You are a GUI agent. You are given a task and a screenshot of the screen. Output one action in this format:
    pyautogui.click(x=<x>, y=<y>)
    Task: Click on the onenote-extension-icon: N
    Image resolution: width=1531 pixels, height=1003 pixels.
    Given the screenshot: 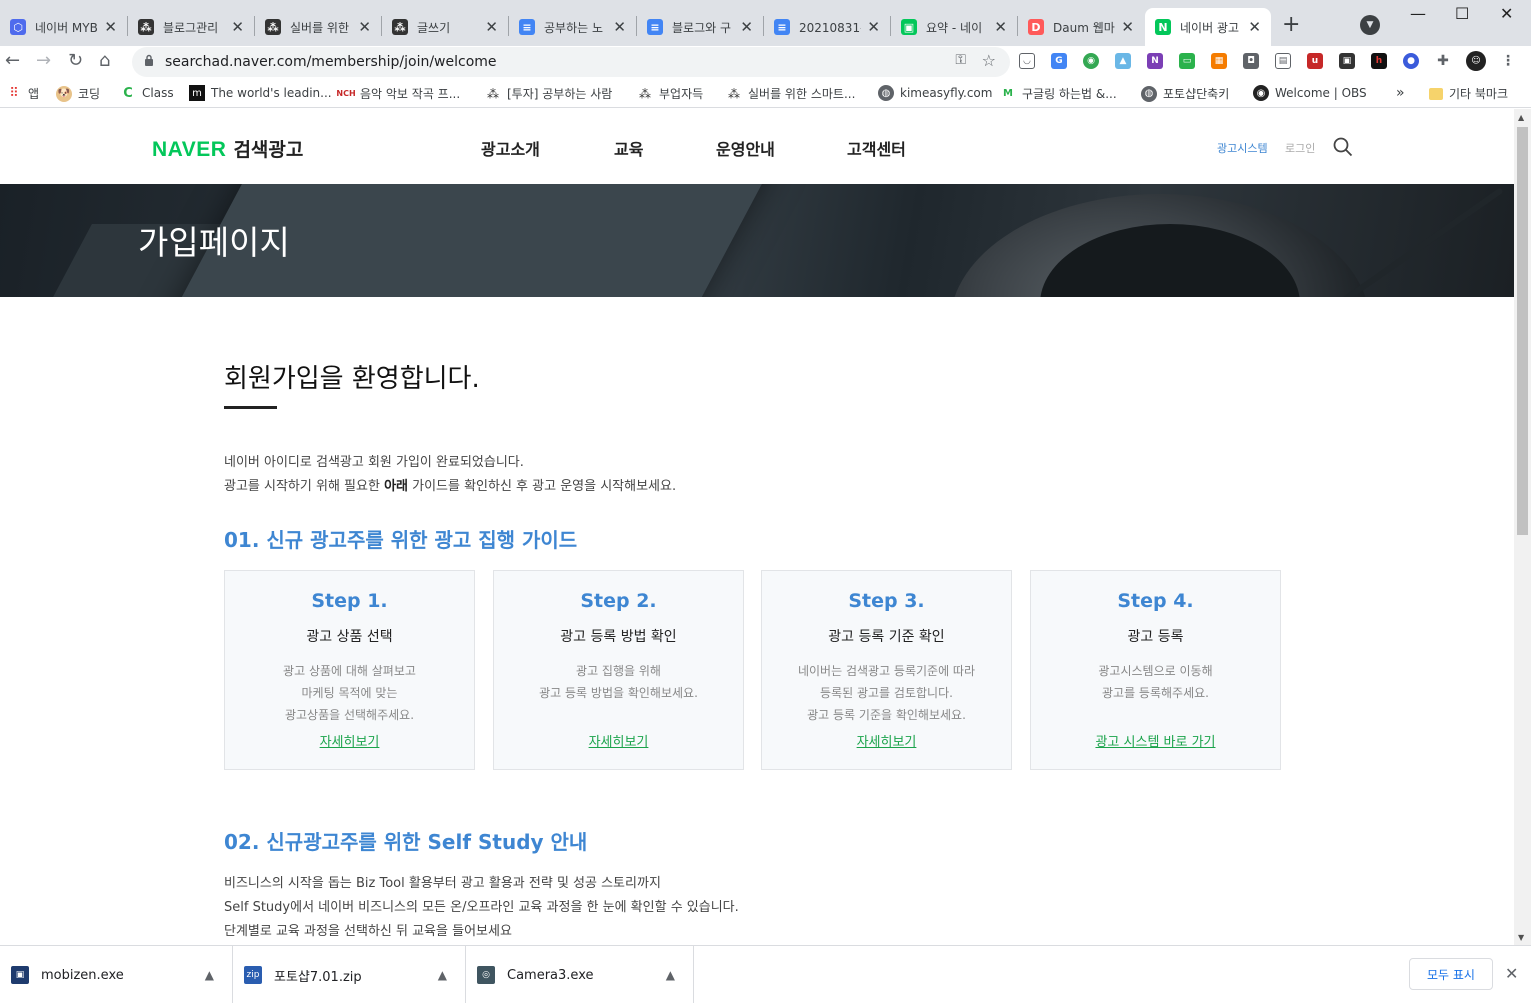 What is the action you would take?
    pyautogui.click(x=1155, y=61)
    